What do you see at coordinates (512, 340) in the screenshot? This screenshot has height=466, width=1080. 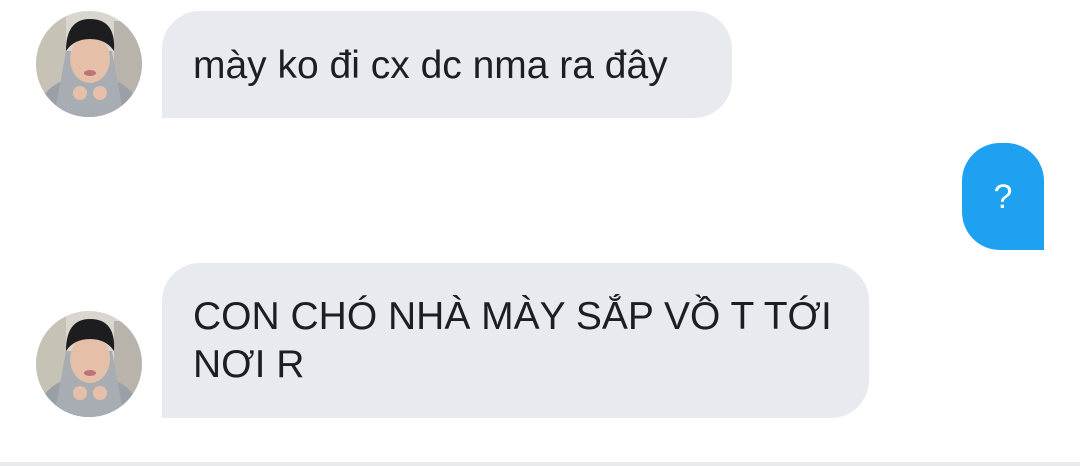 I see `message-text: CON CHÓ NHÀ MÀY SẮP VỒ T TỚI NƠI R` at bounding box center [512, 340].